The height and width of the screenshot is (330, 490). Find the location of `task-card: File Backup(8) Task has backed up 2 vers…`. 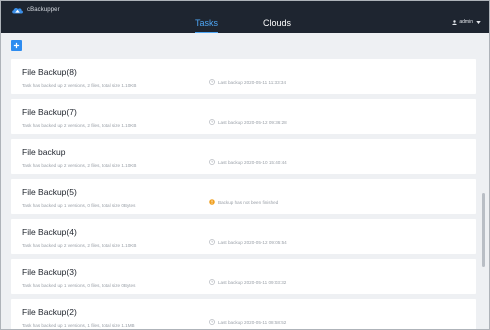

task-card: File Backup(8) Task has backed up 2 vers… is located at coordinates (243, 76).